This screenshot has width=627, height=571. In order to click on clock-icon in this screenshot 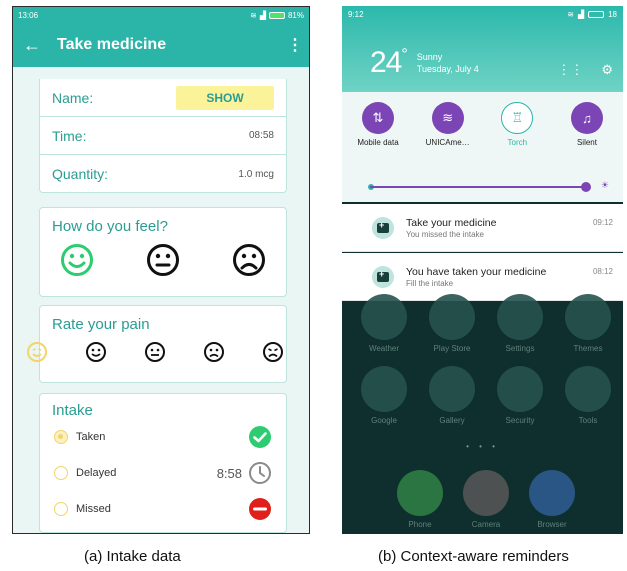, I will do `click(260, 473)`.